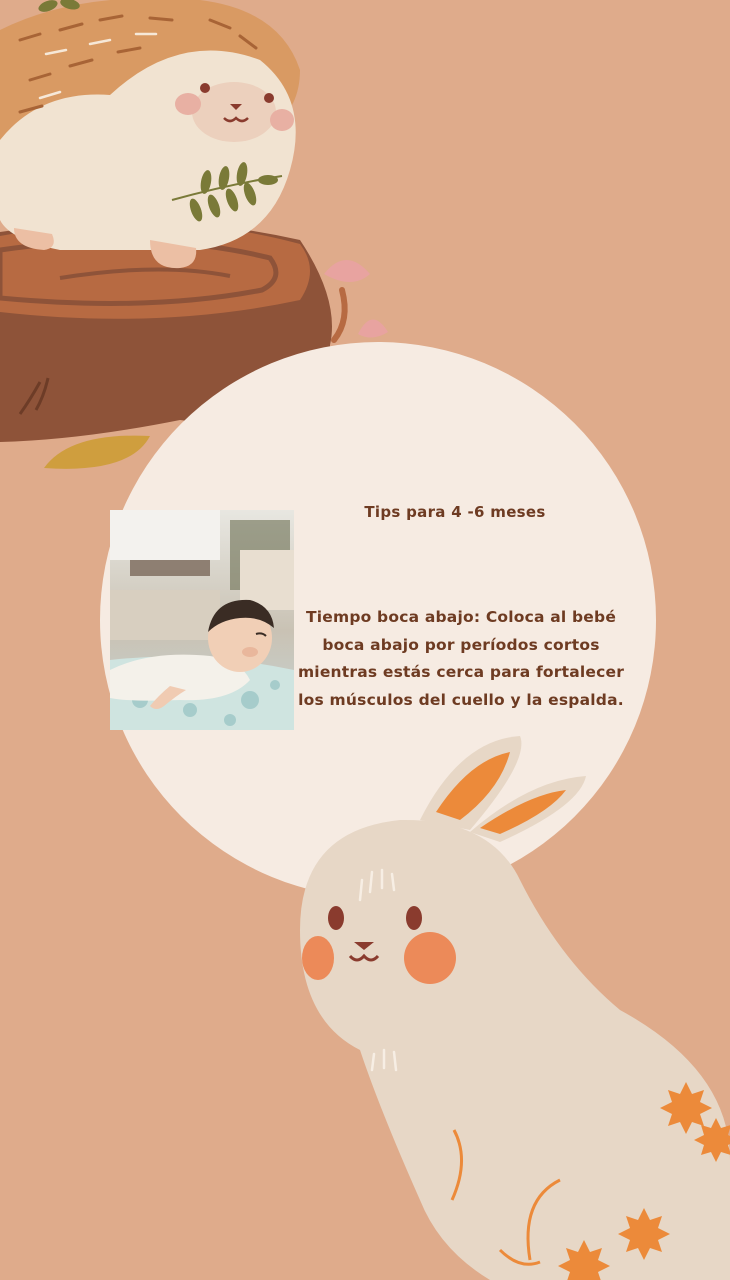 This screenshot has height=1280, width=730. What do you see at coordinates (202, 620) in the screenshot?
I see `baby-photo` at bounding box center [202, 620].